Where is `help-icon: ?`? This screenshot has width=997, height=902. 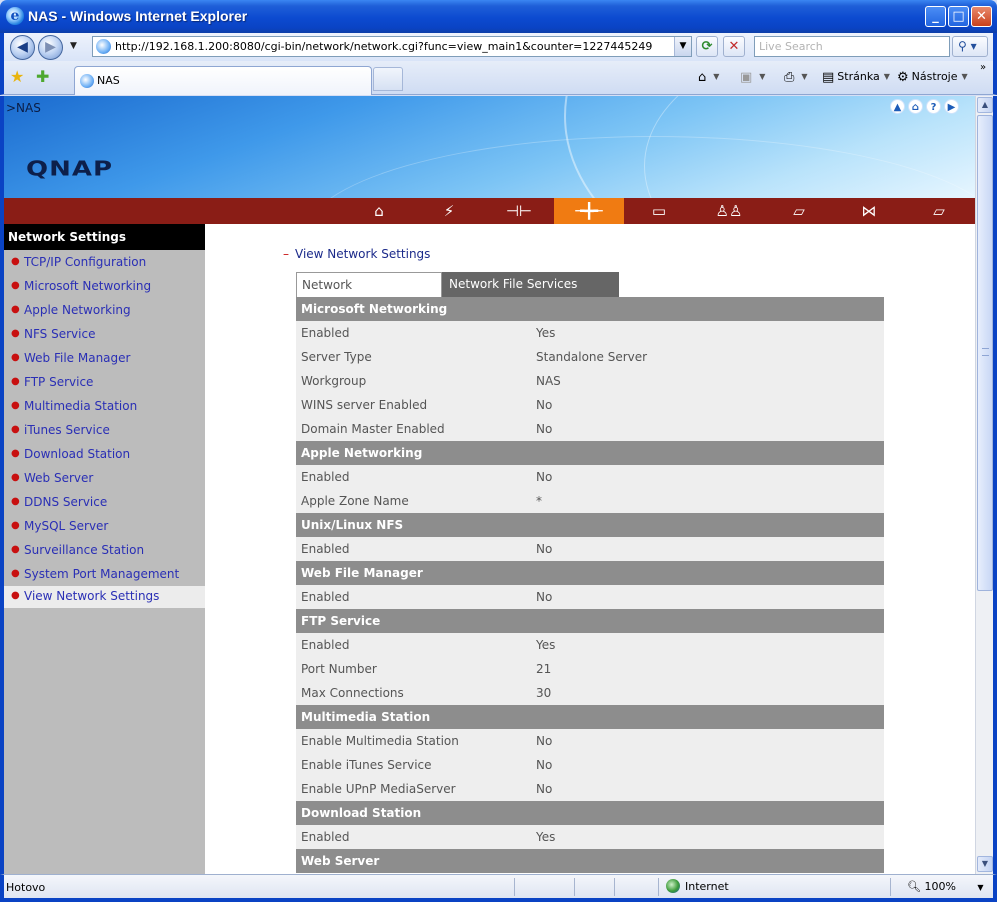 help-icon: ? is located at coordinates (933, 106).